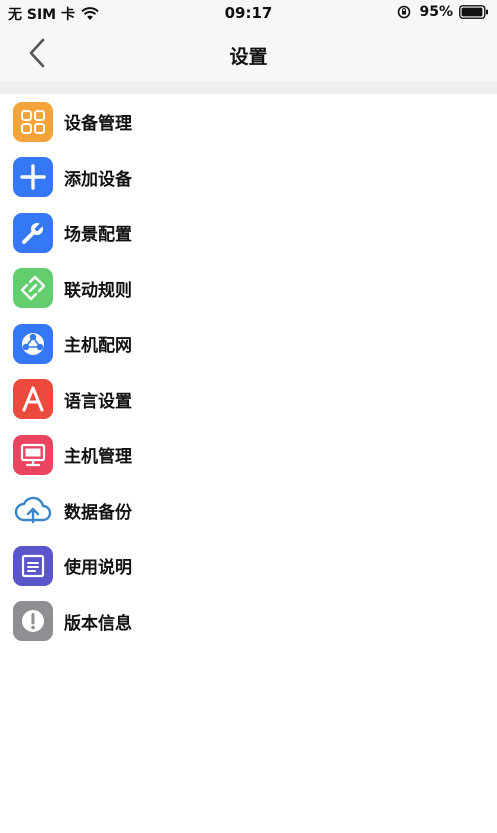 The width and height of the screenshot is (497, 833). What do you see at coordinates (33, 621) in the screenshot?
I see `info-icon` at bounding box center [33, 621].